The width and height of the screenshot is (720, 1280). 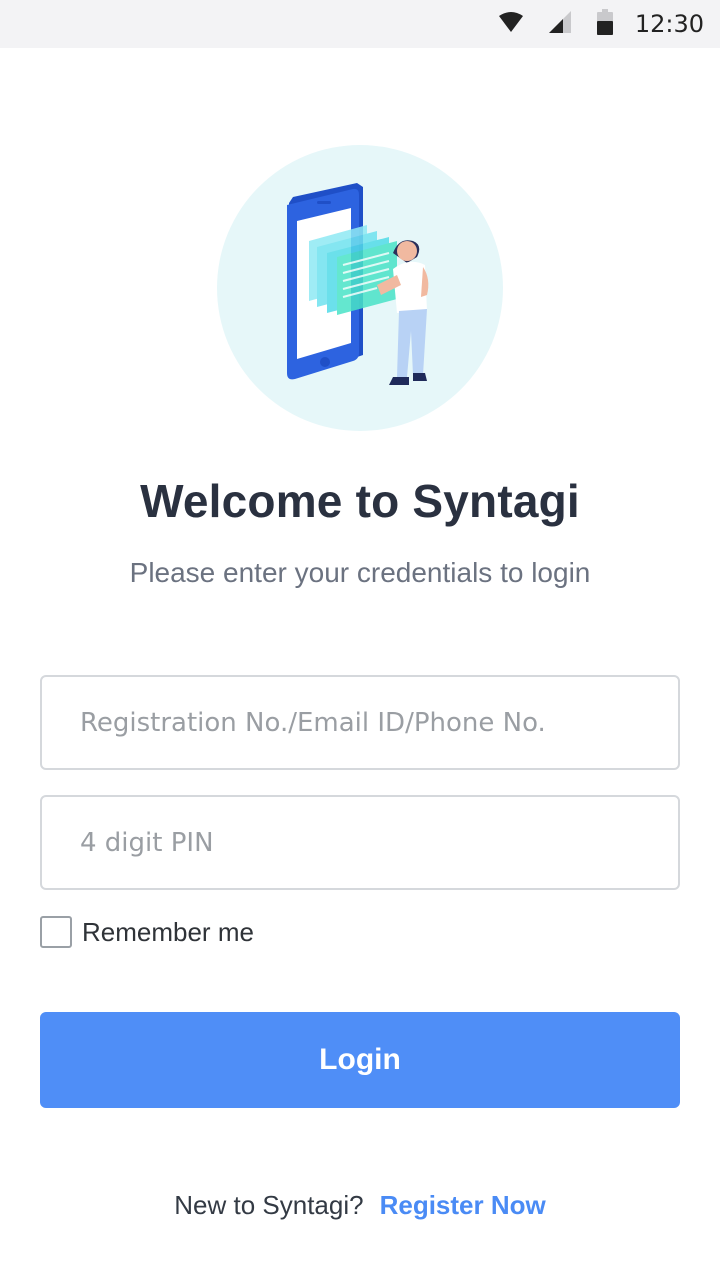 I want to click on new-user-prompt: New to Syntagi?, so click(x=269, y=1205).